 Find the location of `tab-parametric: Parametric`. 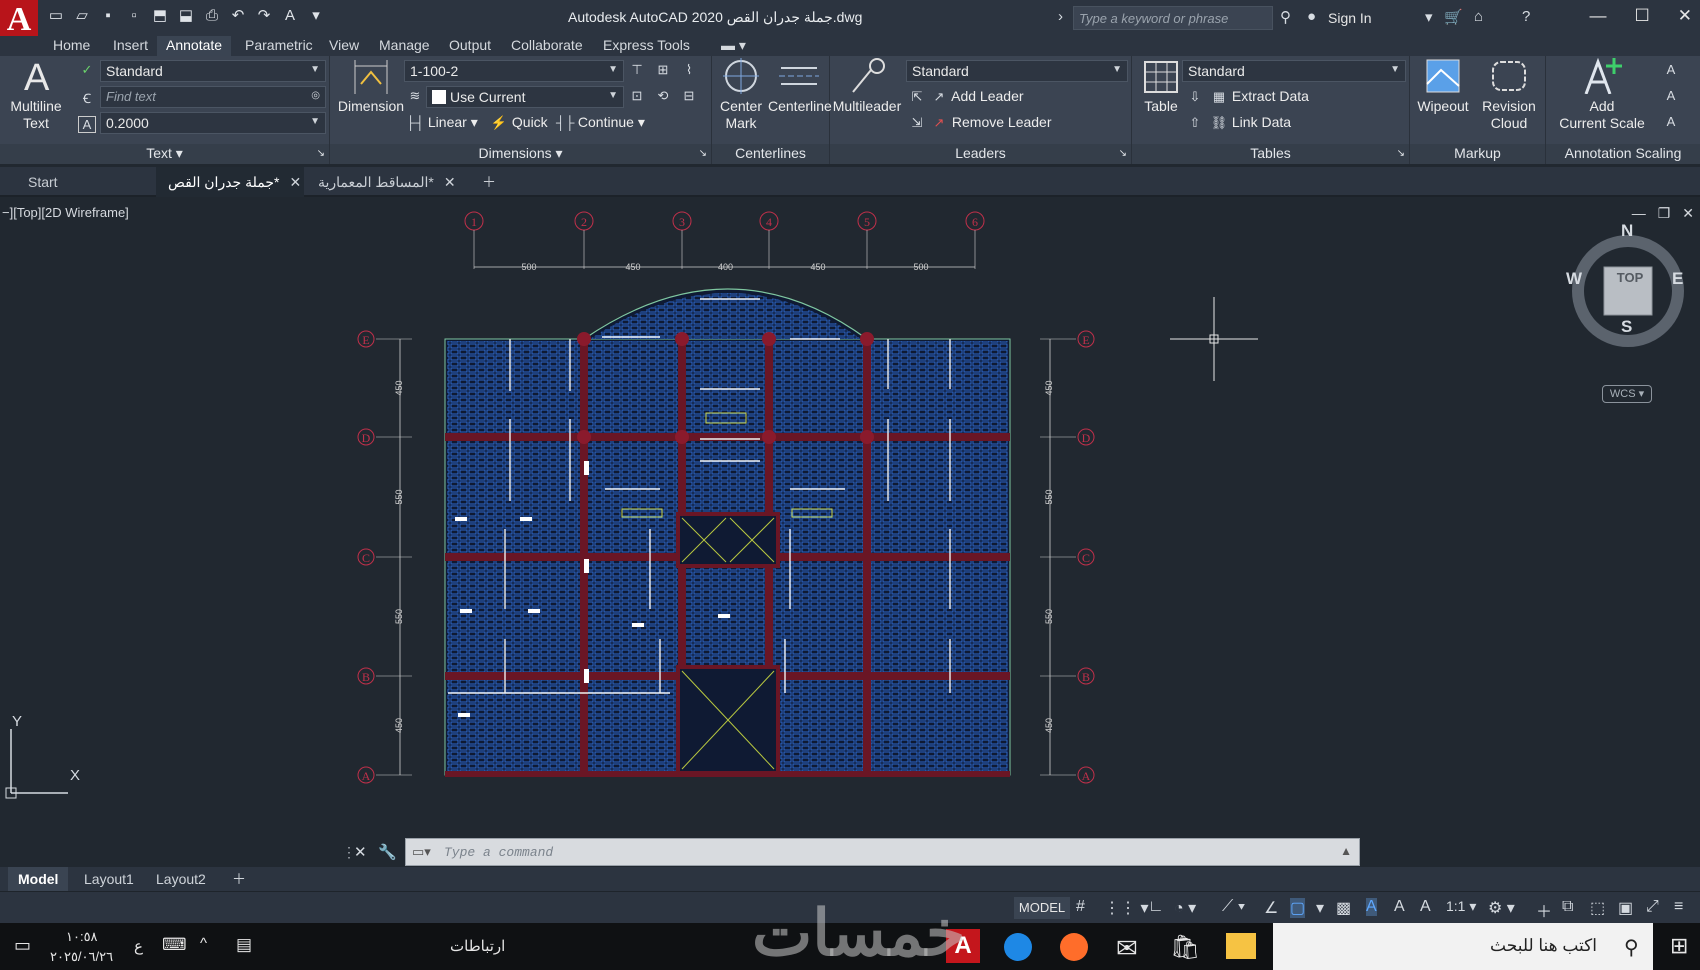

tab-parametric: Parametric is located at coordinates (279, 46).